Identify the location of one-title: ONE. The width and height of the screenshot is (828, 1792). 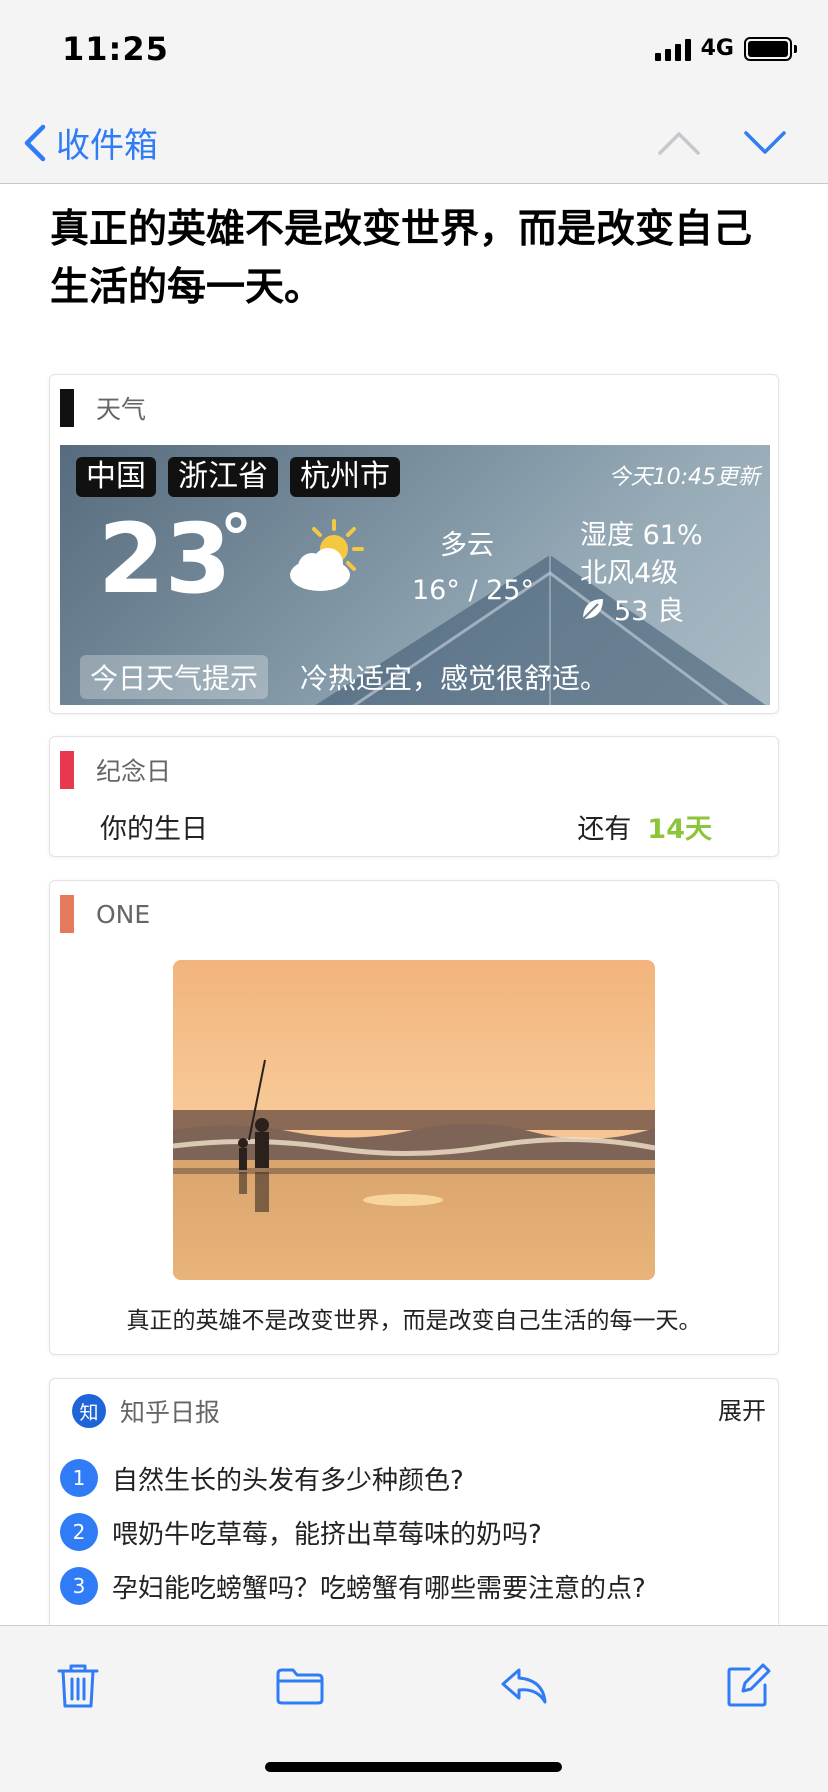
(123, 914).